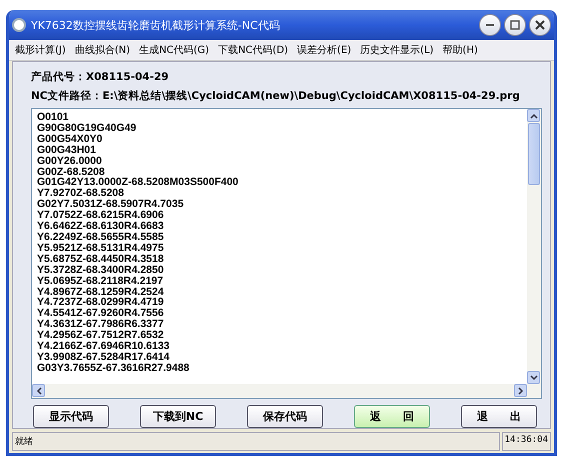 Image resolution: width=562 pixels, height=462 pixels. What do you see at coordinates (80, 194) in the screenshot?
I see `code-line: Y7.9270Z-68.5208` at bounding box center [80, 194].